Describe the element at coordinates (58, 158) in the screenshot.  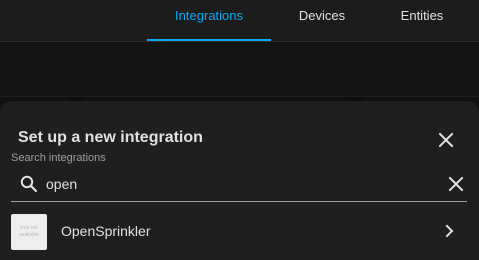
I see `search-label: Search integrations` at that location.